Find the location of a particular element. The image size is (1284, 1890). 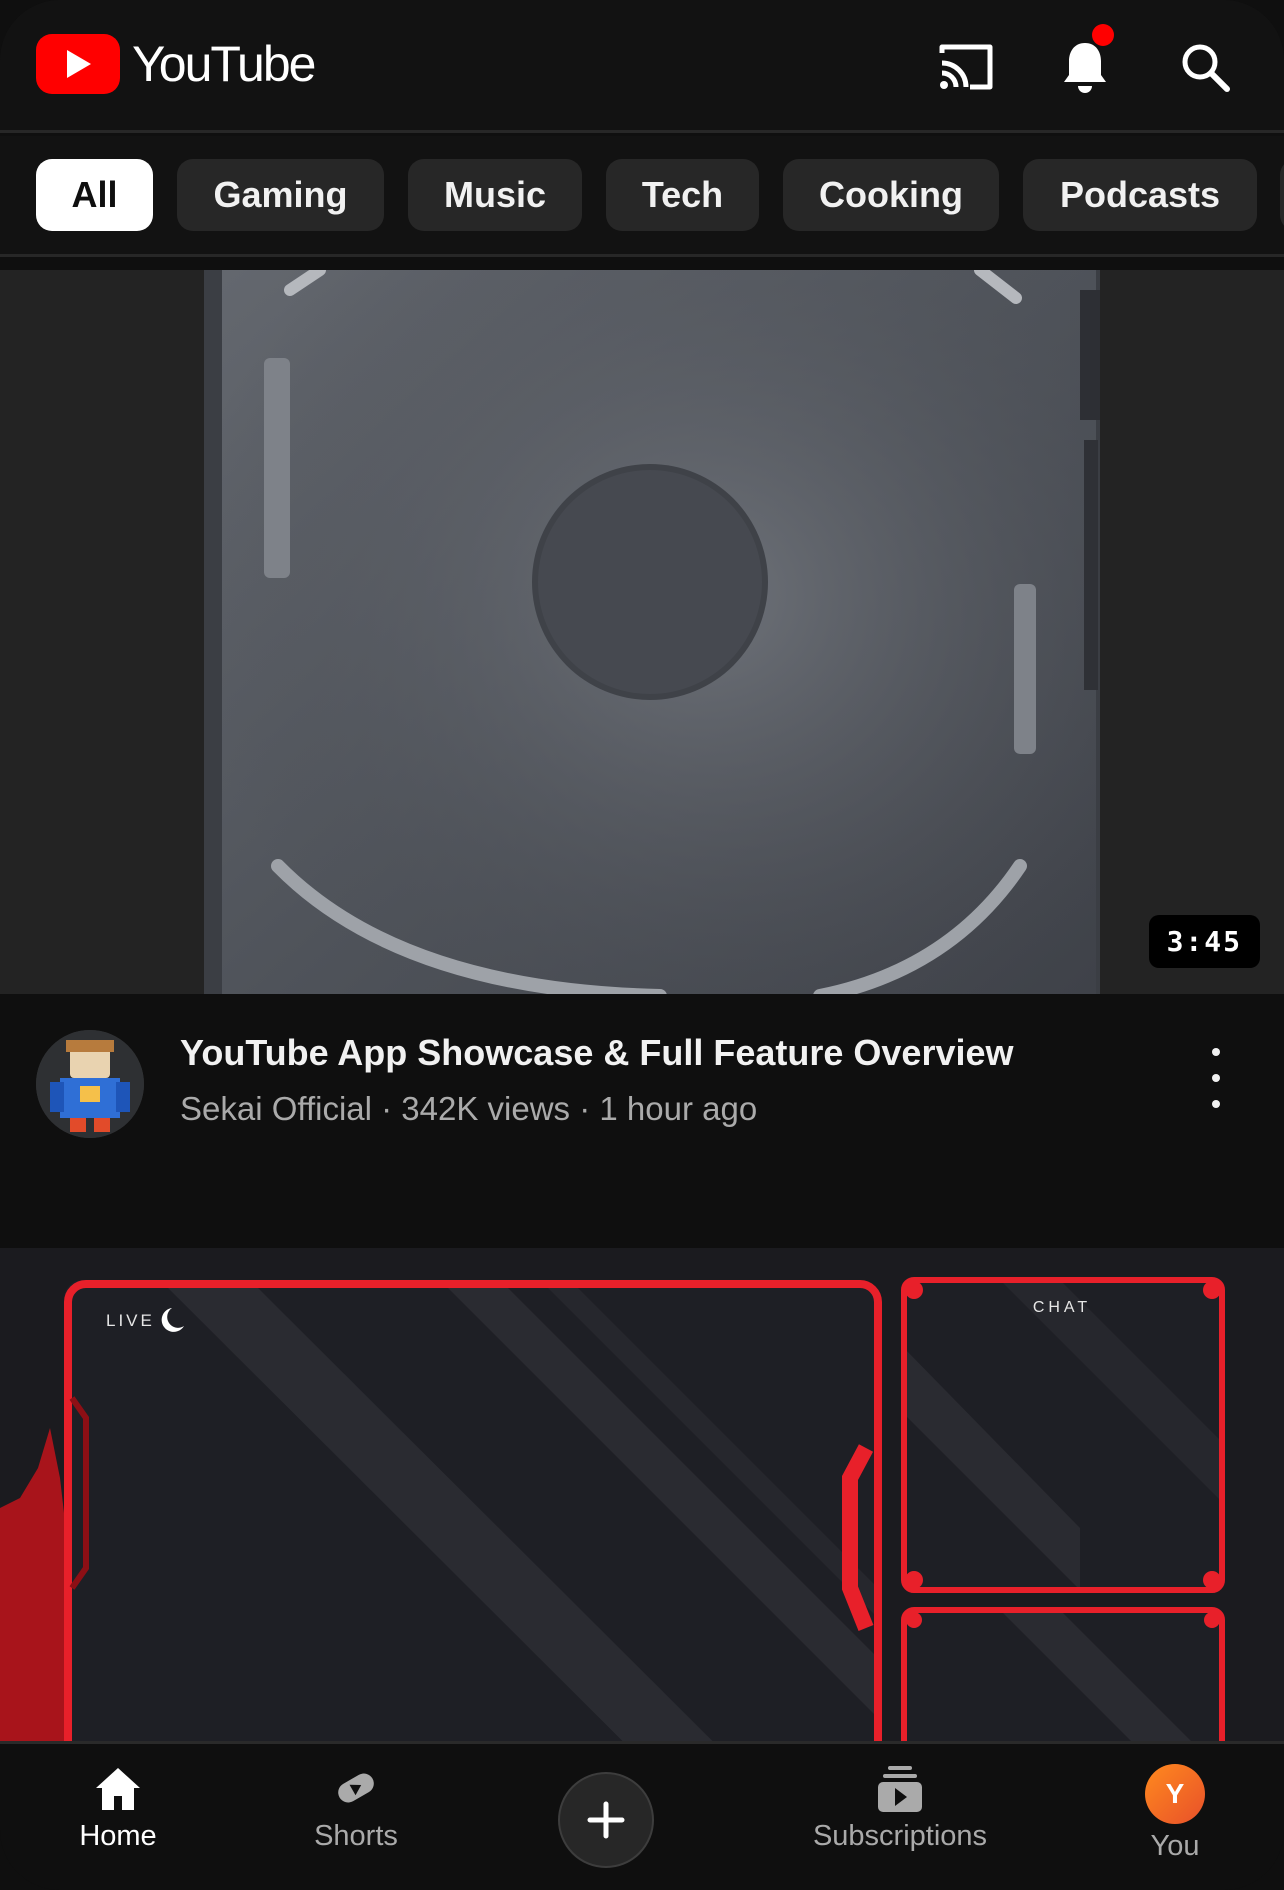

chip-podcasts: Podcasts is located at coordinates (1140, 195).